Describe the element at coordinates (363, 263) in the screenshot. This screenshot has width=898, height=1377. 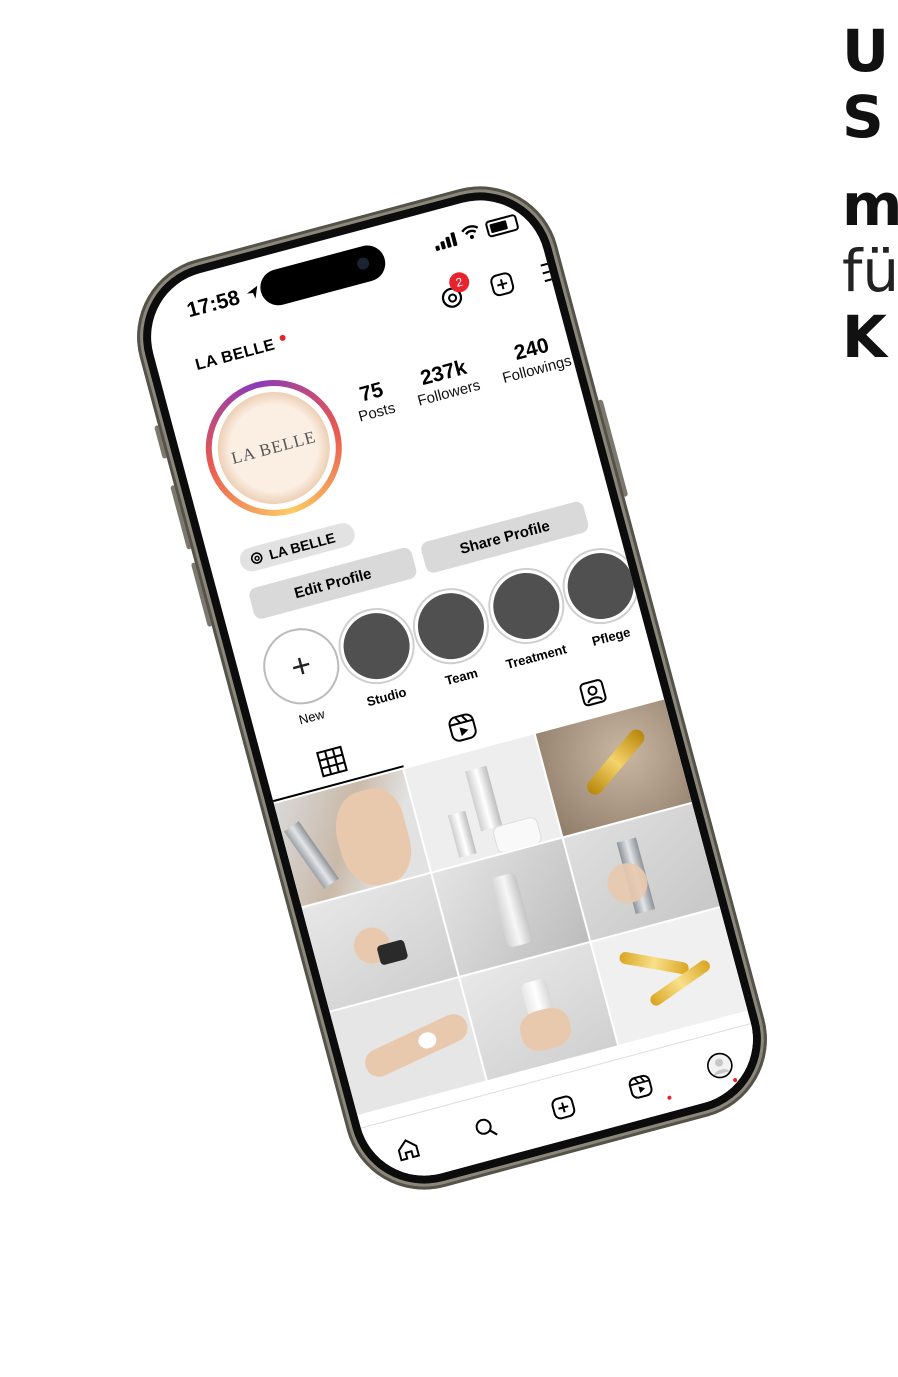
I see `front-camera` at that location.